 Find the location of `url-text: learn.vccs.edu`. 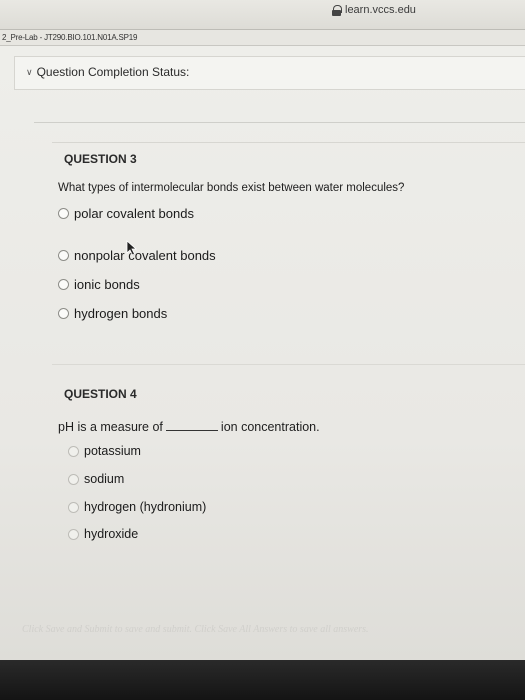

url-text: learn.vccs.edu is located at coordinates (380, 10).